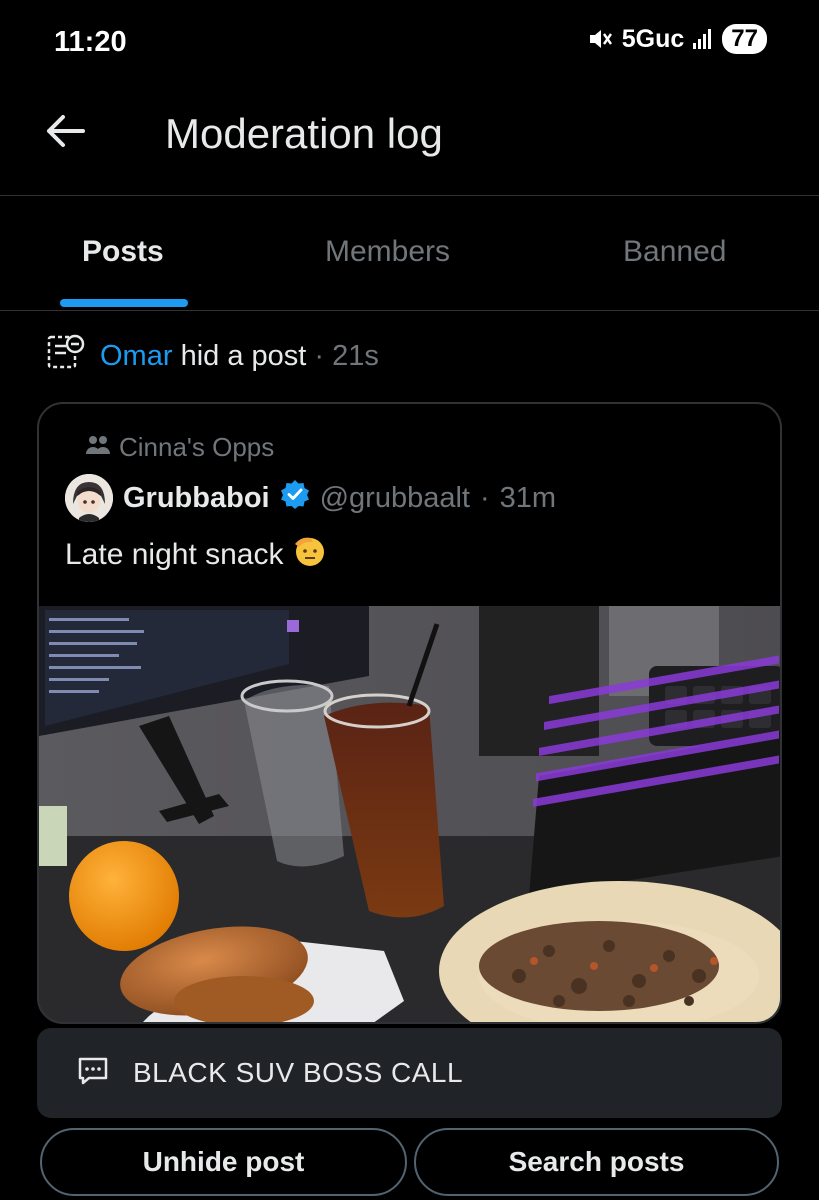  I want to click on network-label: 5Guc, so click(653, 38).